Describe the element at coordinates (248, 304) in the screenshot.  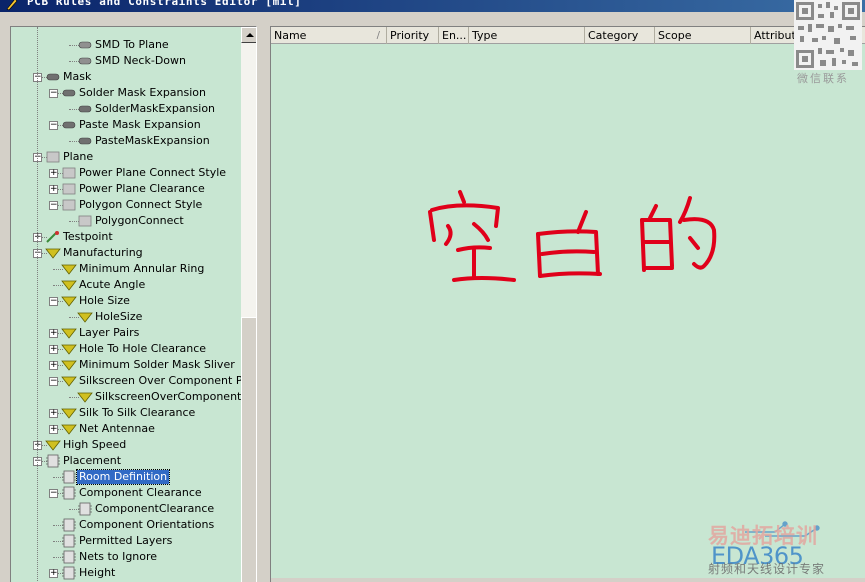
I see `tree-vertical-scrollbar` at that location.